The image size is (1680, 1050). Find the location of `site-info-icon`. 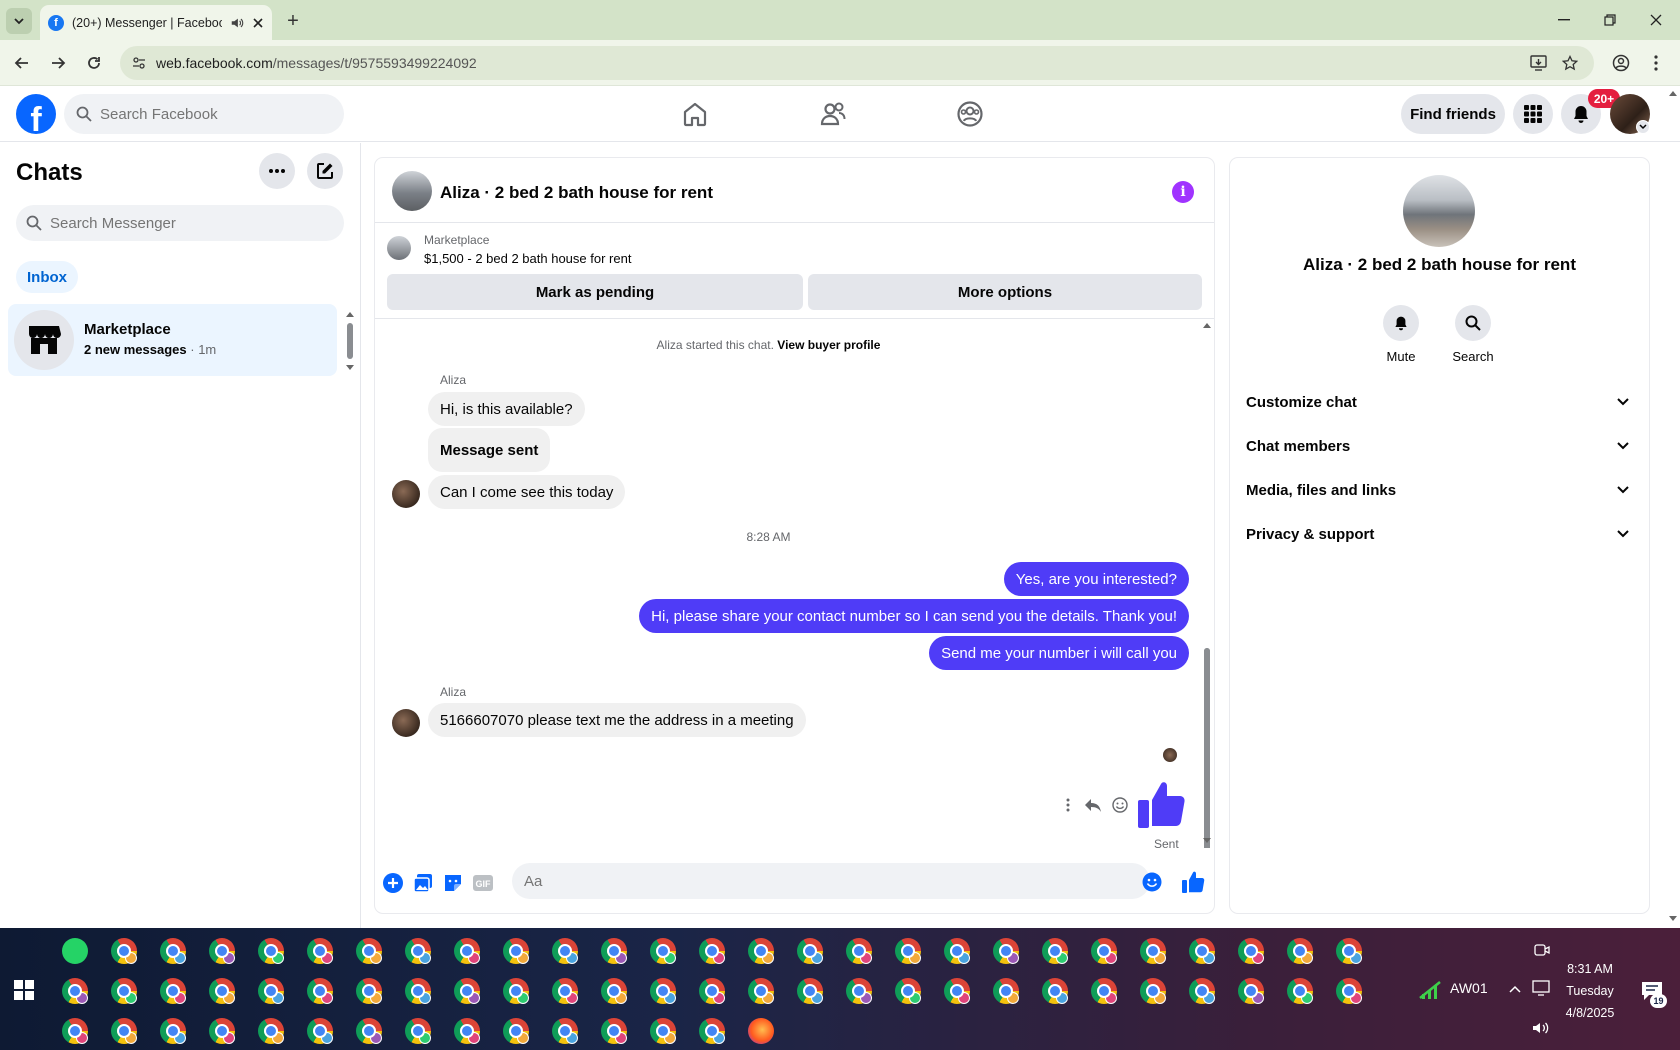

site-info-icon is located at coordinates (139, 63).